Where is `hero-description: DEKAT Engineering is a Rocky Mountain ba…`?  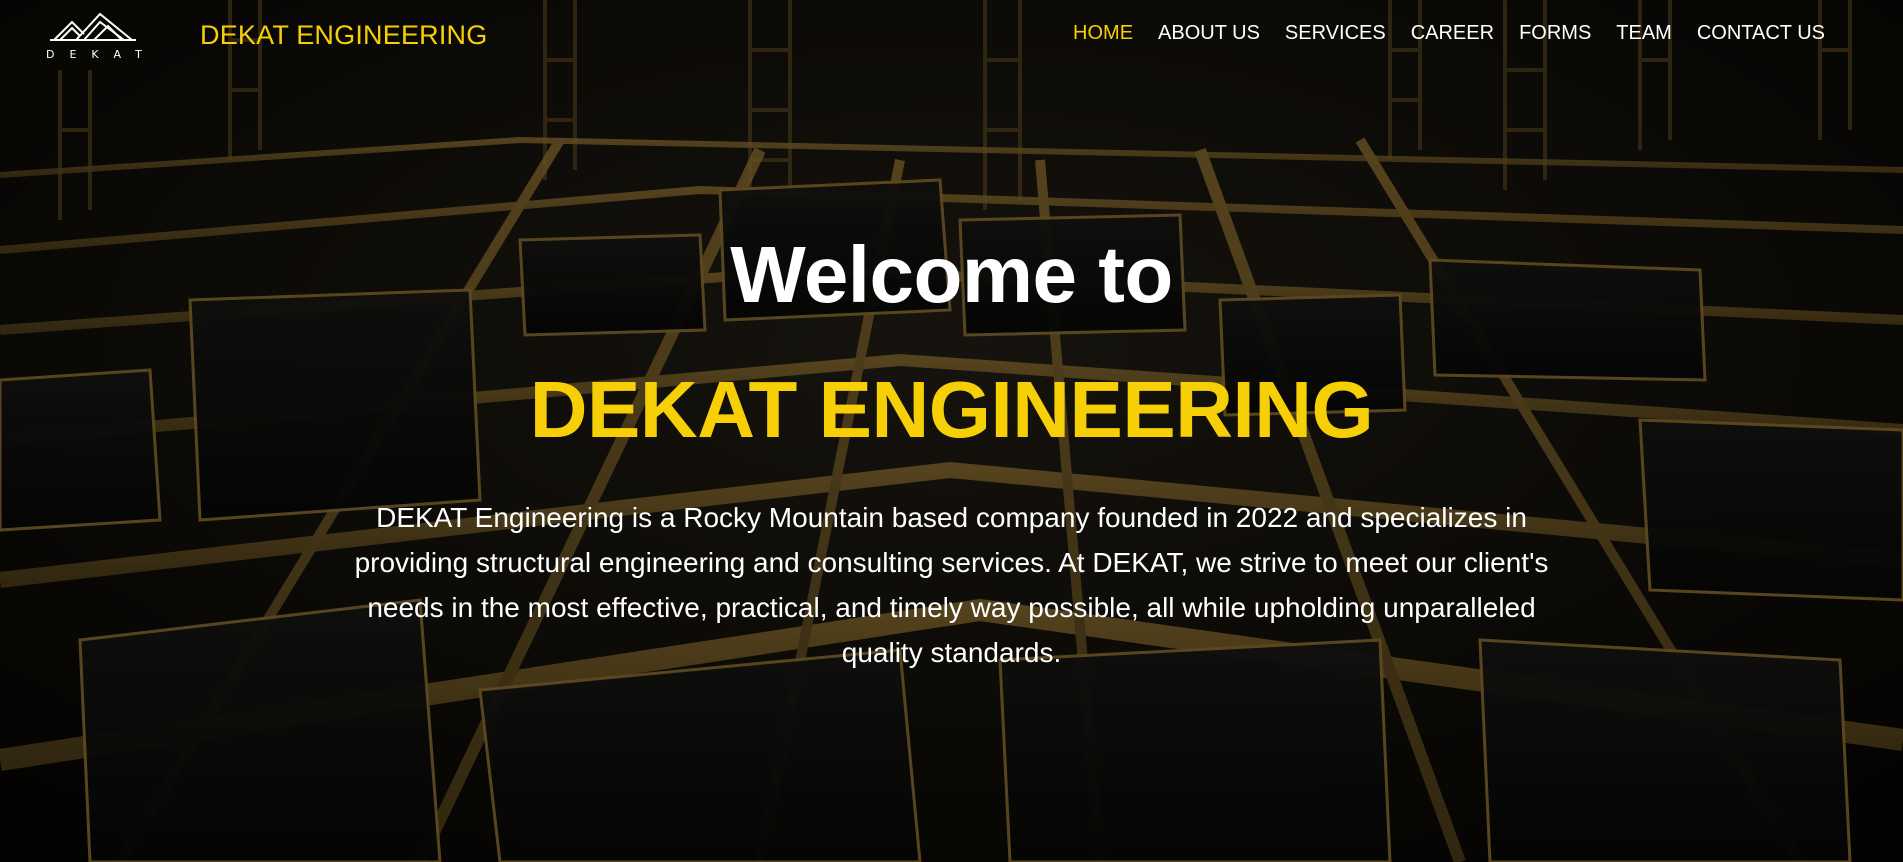 hero-description: DEKAT Engineering is a Rocky Mountain ba… is located at coordinates (951, 585).